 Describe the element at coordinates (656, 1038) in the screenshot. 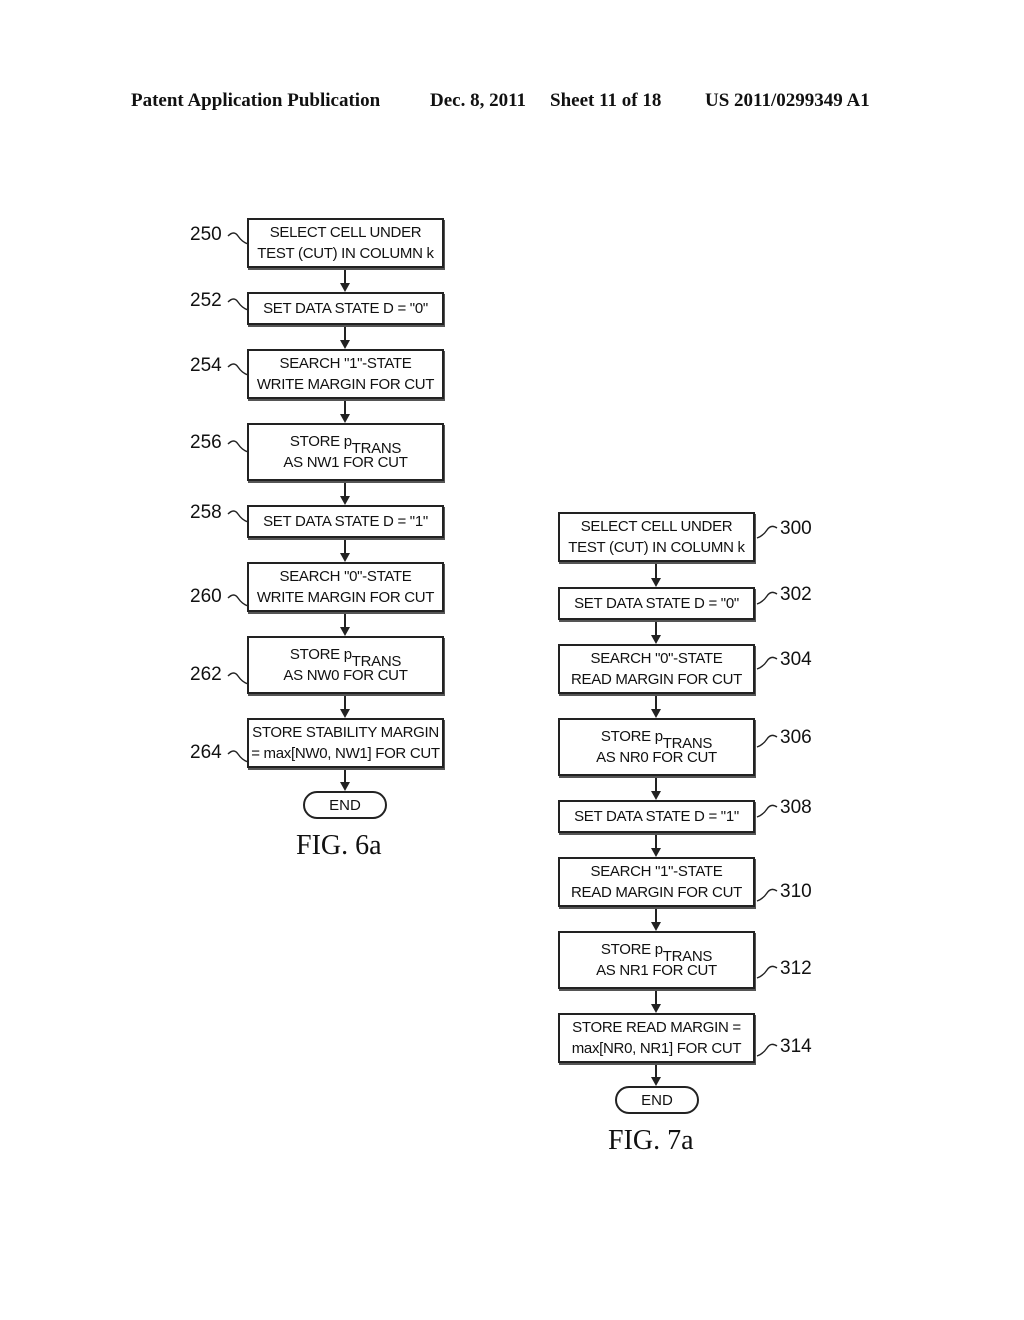

I see `fig7a-step-box: STORE READ MARGIN = max[NR0, NR1] FOR CUT` at that location.